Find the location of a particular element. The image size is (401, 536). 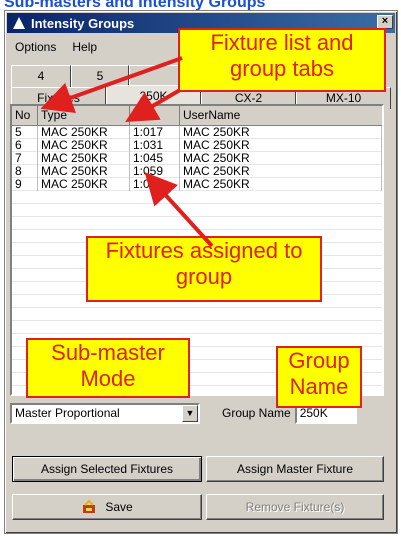

menu-help: Help is located at coordinates (84, 47).